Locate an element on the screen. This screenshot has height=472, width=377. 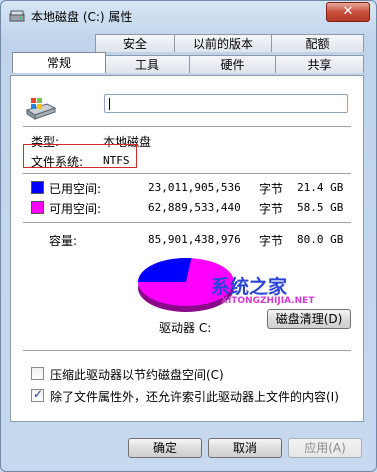
tab-tools: 工具 is located at coordinates (147, 64).